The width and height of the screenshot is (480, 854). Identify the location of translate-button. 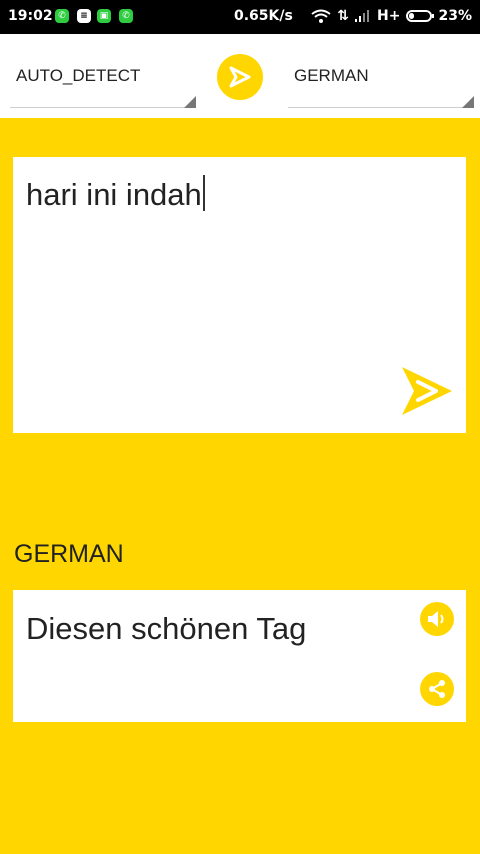
(427, 391).